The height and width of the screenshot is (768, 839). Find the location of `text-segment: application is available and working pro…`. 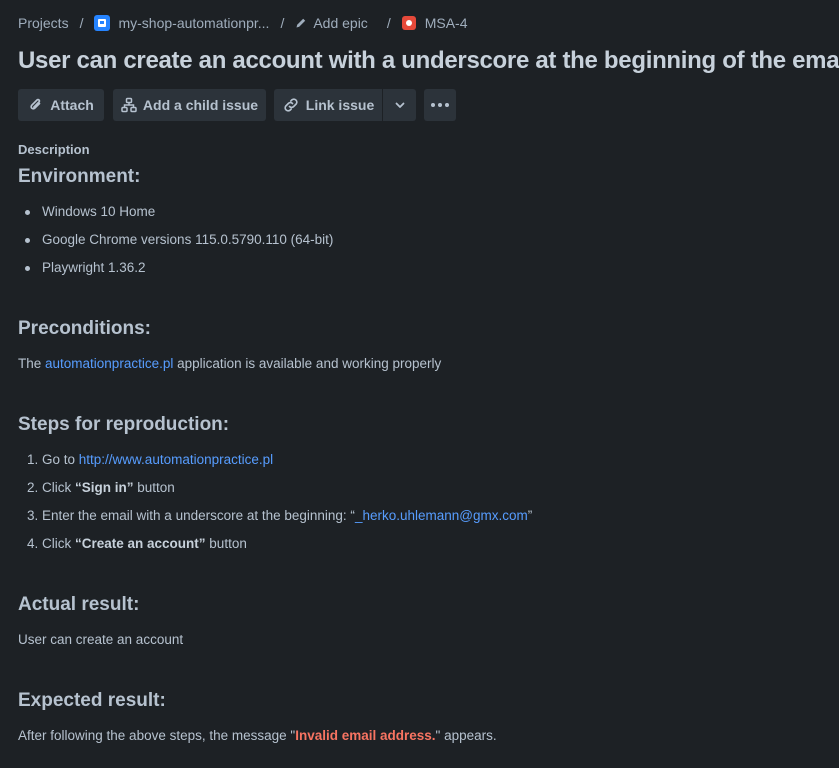

text-segment: application is available and working pro… is located at coordinates (307, 363).